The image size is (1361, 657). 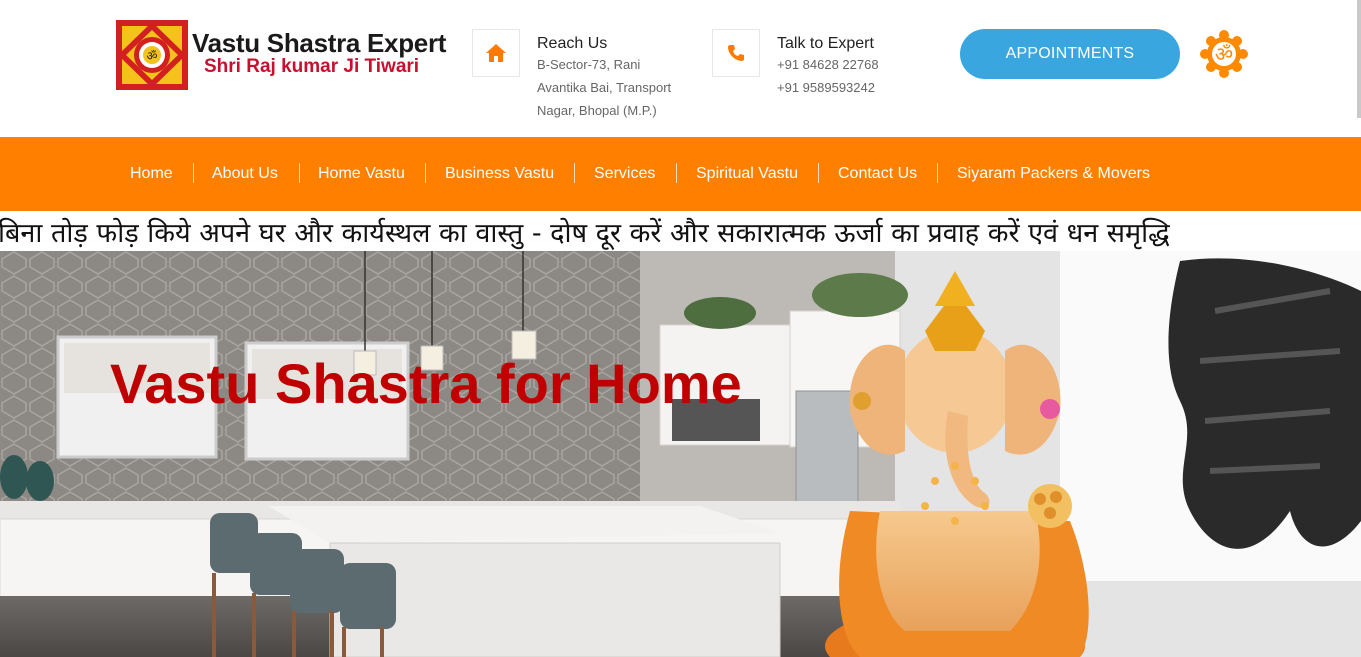 What do you see at coordinates (245, 174) in the screenshot?
I see `nav-about-us: About Us` at bounding box center [245, 174].